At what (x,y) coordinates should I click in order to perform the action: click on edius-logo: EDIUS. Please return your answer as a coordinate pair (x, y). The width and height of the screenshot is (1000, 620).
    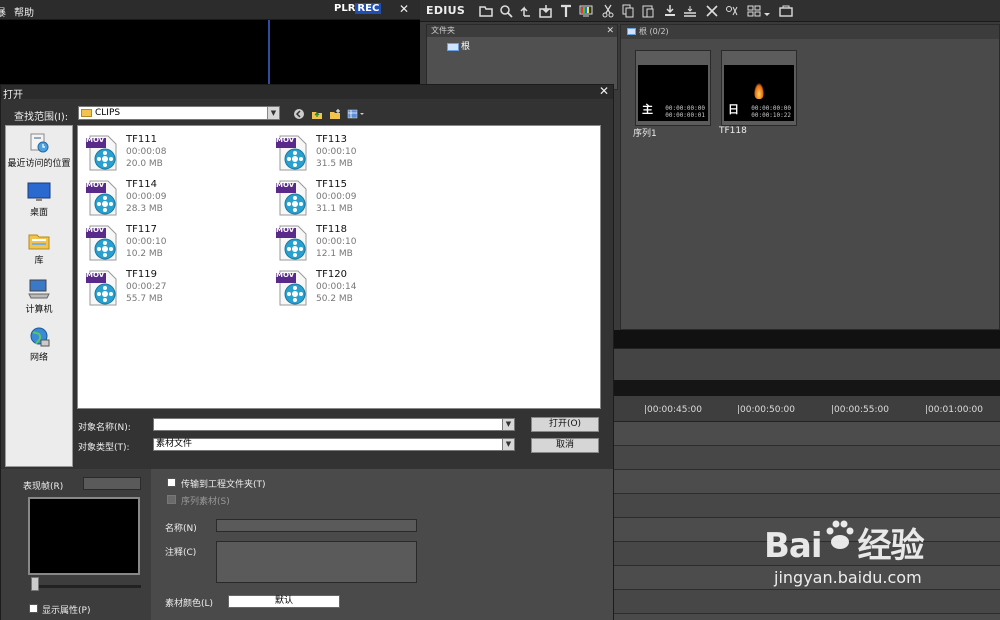
    Looking at the image, I should click on (446, 10).